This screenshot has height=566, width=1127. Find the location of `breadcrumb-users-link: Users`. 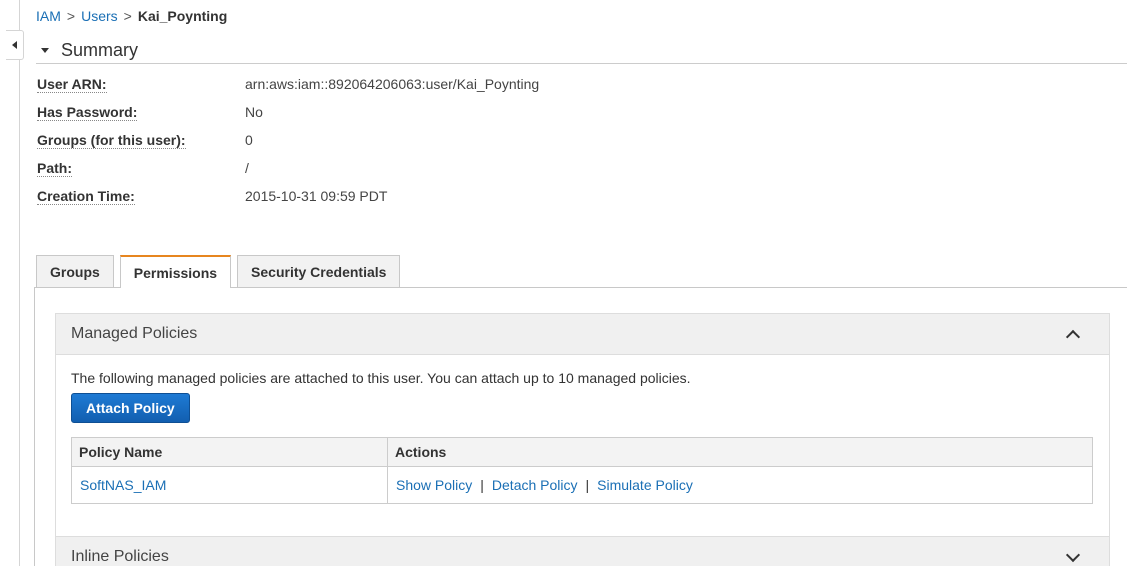

breadcrumb-users-link: Users is located at coordinates (99, 16).